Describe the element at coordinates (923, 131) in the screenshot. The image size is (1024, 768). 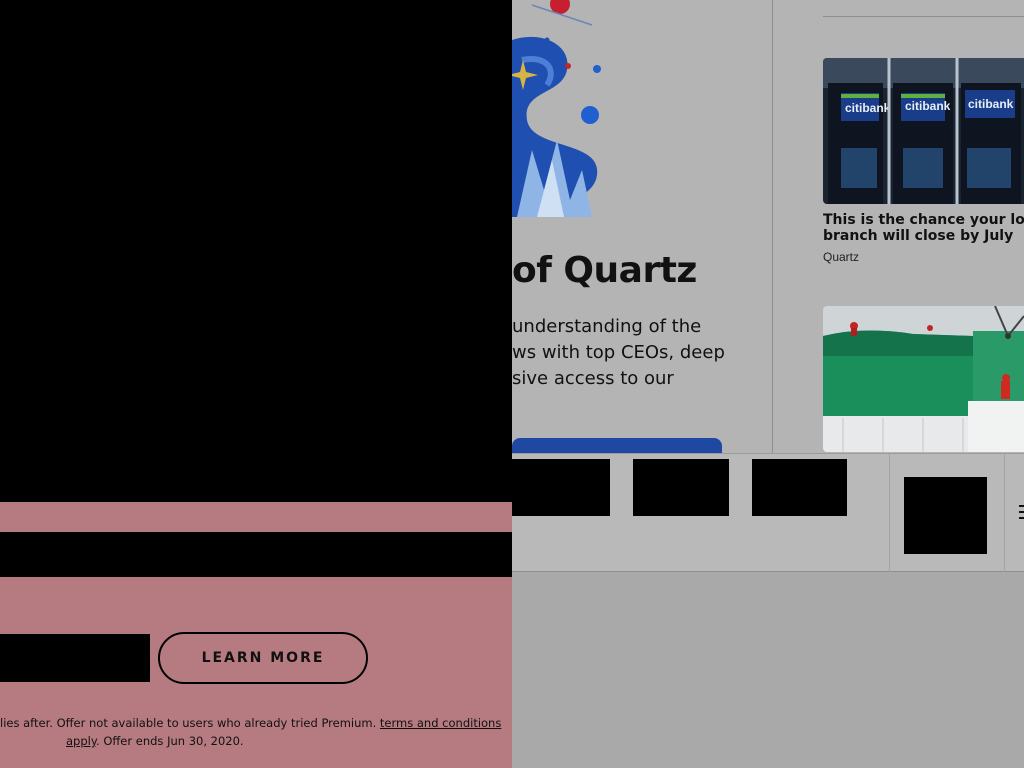
I see `story-image: citibank citibank citibank` at that location.